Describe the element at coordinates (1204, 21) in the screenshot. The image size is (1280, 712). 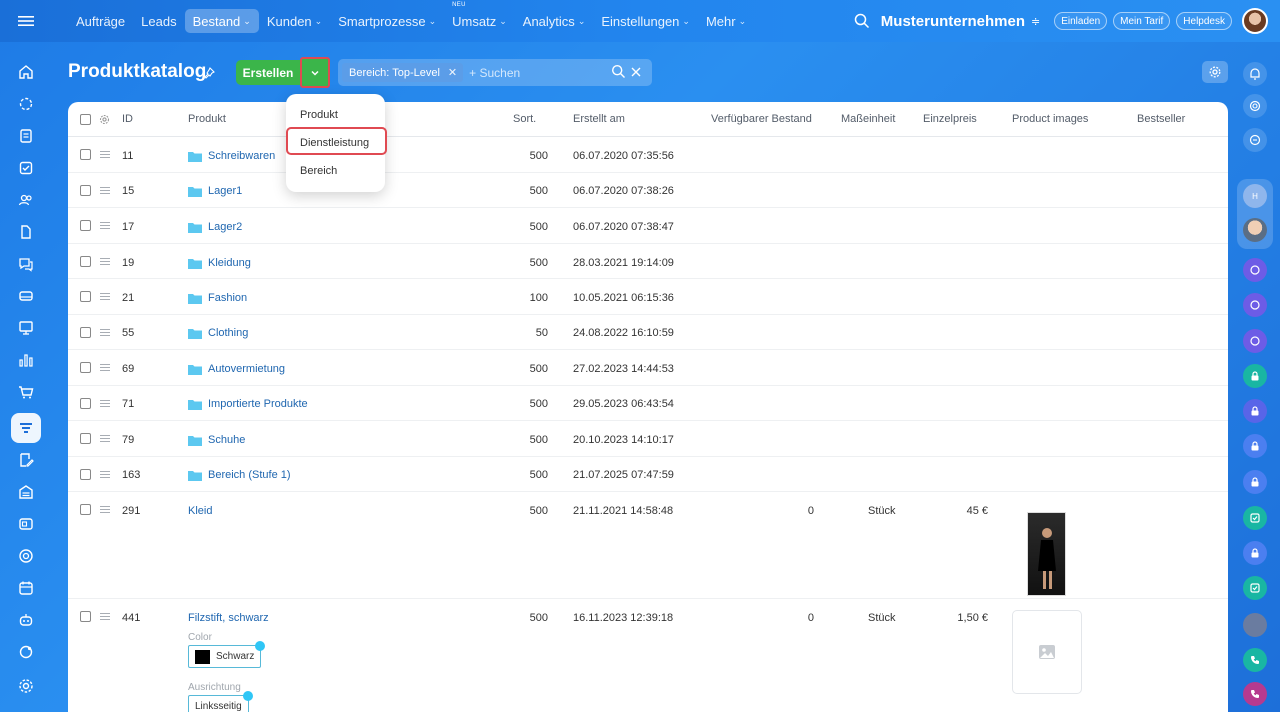
I see `helpdesk-button: Helpdesk` at that location.